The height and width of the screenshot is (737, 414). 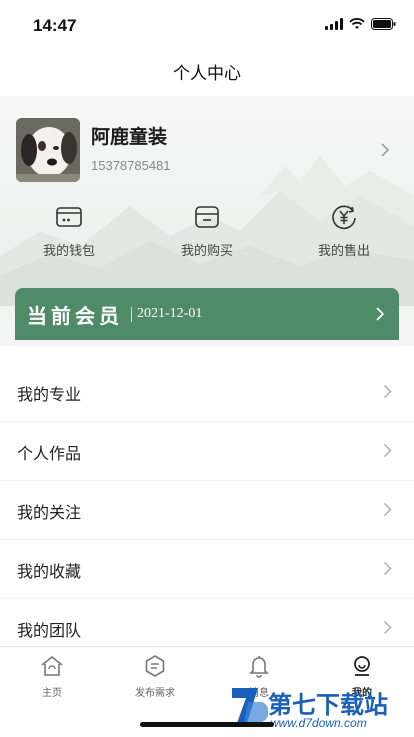 I want to click on user-phone: 15378785481, so click(x=131, y=165).